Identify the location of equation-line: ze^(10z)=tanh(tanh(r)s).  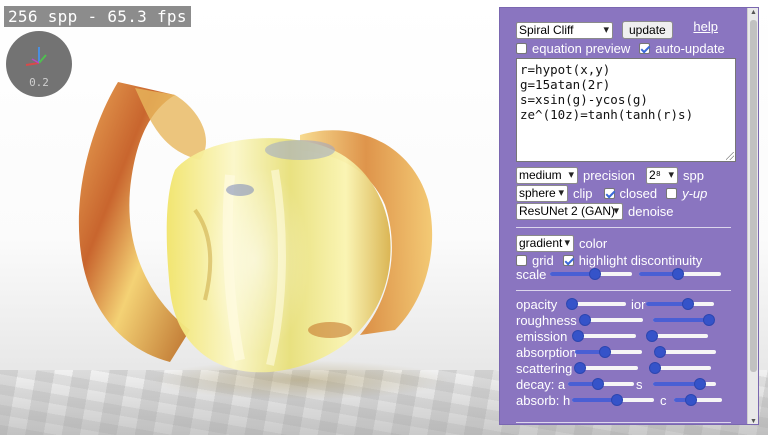
(607, 114).